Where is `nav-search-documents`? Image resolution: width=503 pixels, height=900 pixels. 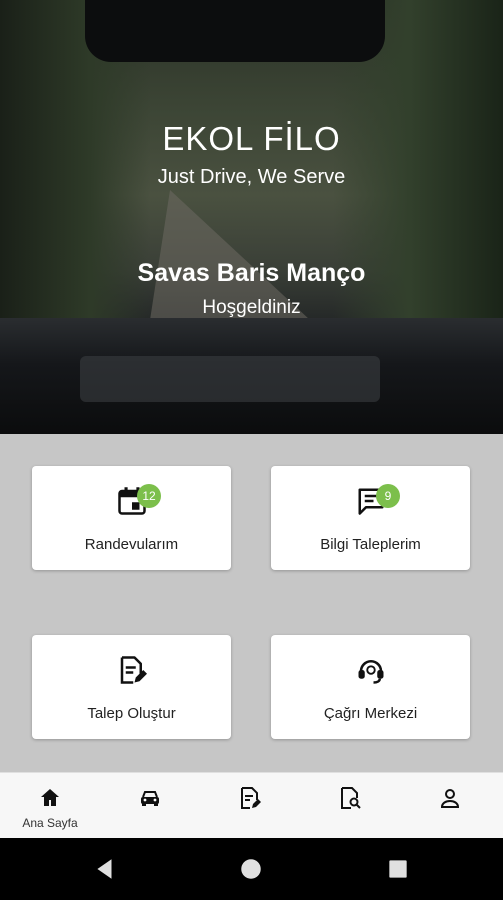 nav-search-documents is located at coordinates (350, 806).